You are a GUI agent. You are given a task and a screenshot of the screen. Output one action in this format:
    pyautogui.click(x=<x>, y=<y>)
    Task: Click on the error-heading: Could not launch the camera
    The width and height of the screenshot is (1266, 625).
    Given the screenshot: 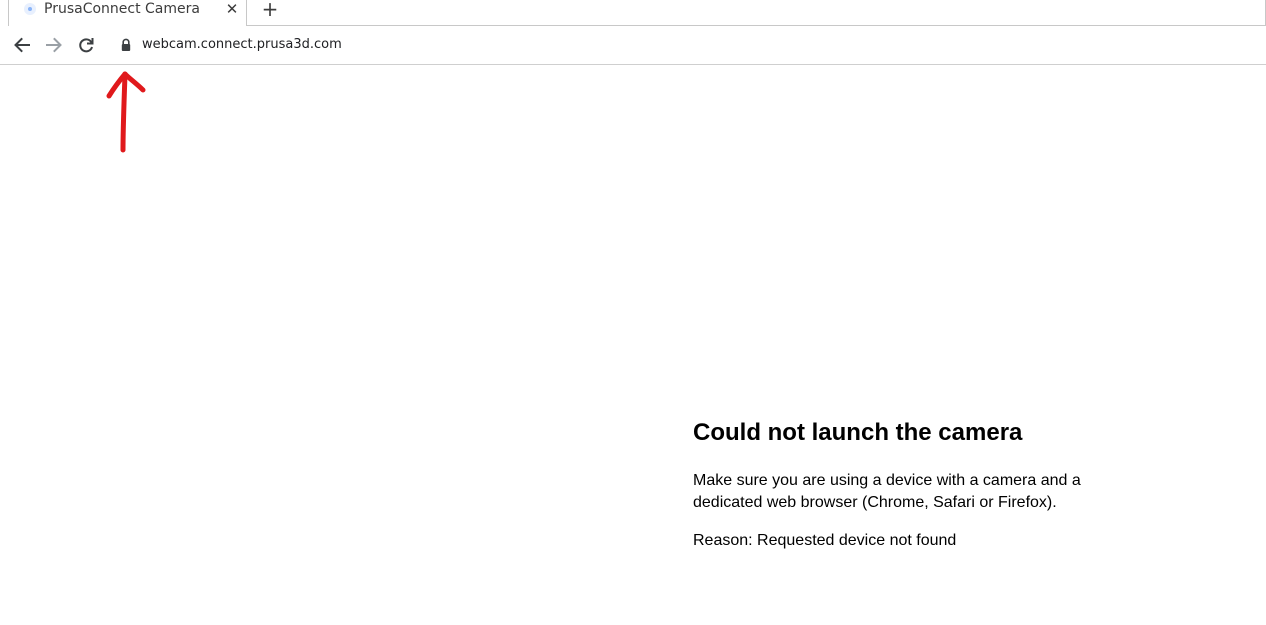 What is the action you would take?
    pyautogui.click(x=858, y=432)
    